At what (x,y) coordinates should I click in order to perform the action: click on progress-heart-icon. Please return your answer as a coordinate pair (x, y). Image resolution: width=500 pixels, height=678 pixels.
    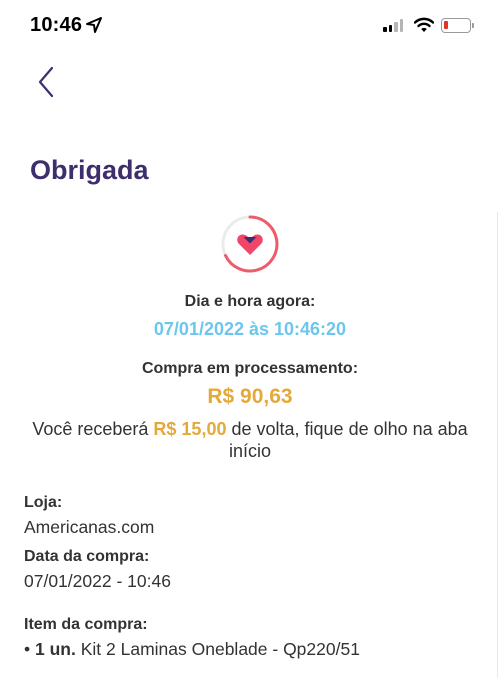
    Looking at the image, I should click on (250, 244).